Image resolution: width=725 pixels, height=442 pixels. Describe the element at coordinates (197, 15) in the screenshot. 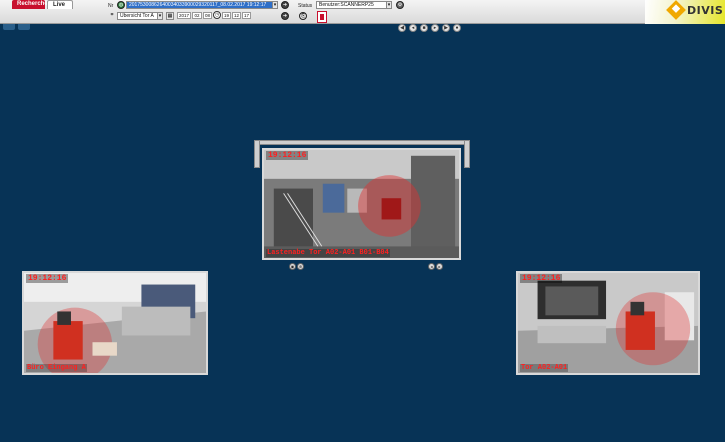

I see `date-month-field: 02` at that location.